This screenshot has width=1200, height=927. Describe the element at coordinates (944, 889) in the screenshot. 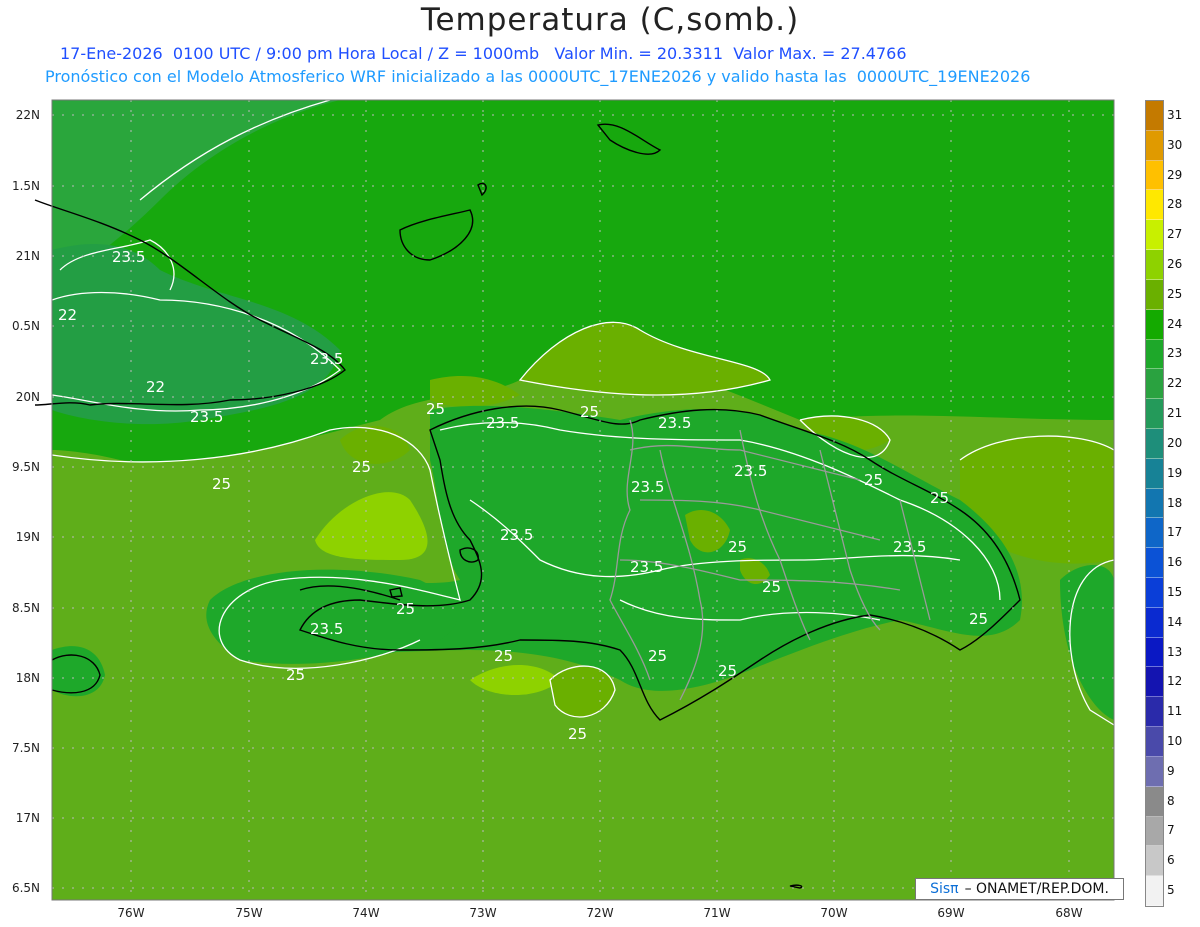

I see `sispi-logo-text: Sisπ` at that location.